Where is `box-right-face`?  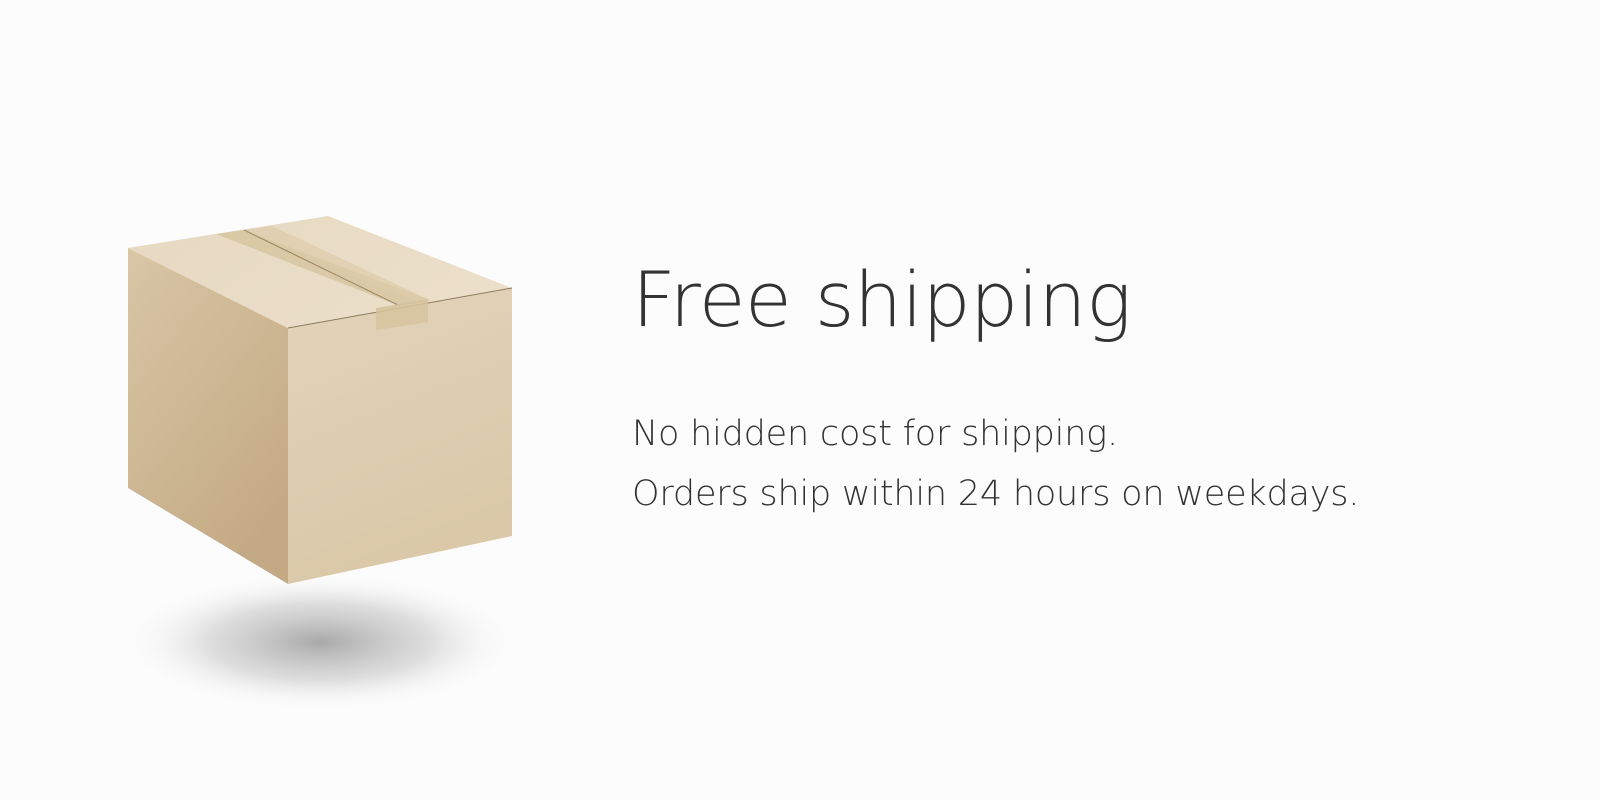 box-right-face is located at coordinates (400, 436).